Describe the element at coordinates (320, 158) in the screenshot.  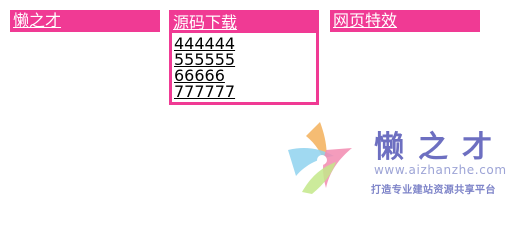
I see `site-logo-icon` at that location.